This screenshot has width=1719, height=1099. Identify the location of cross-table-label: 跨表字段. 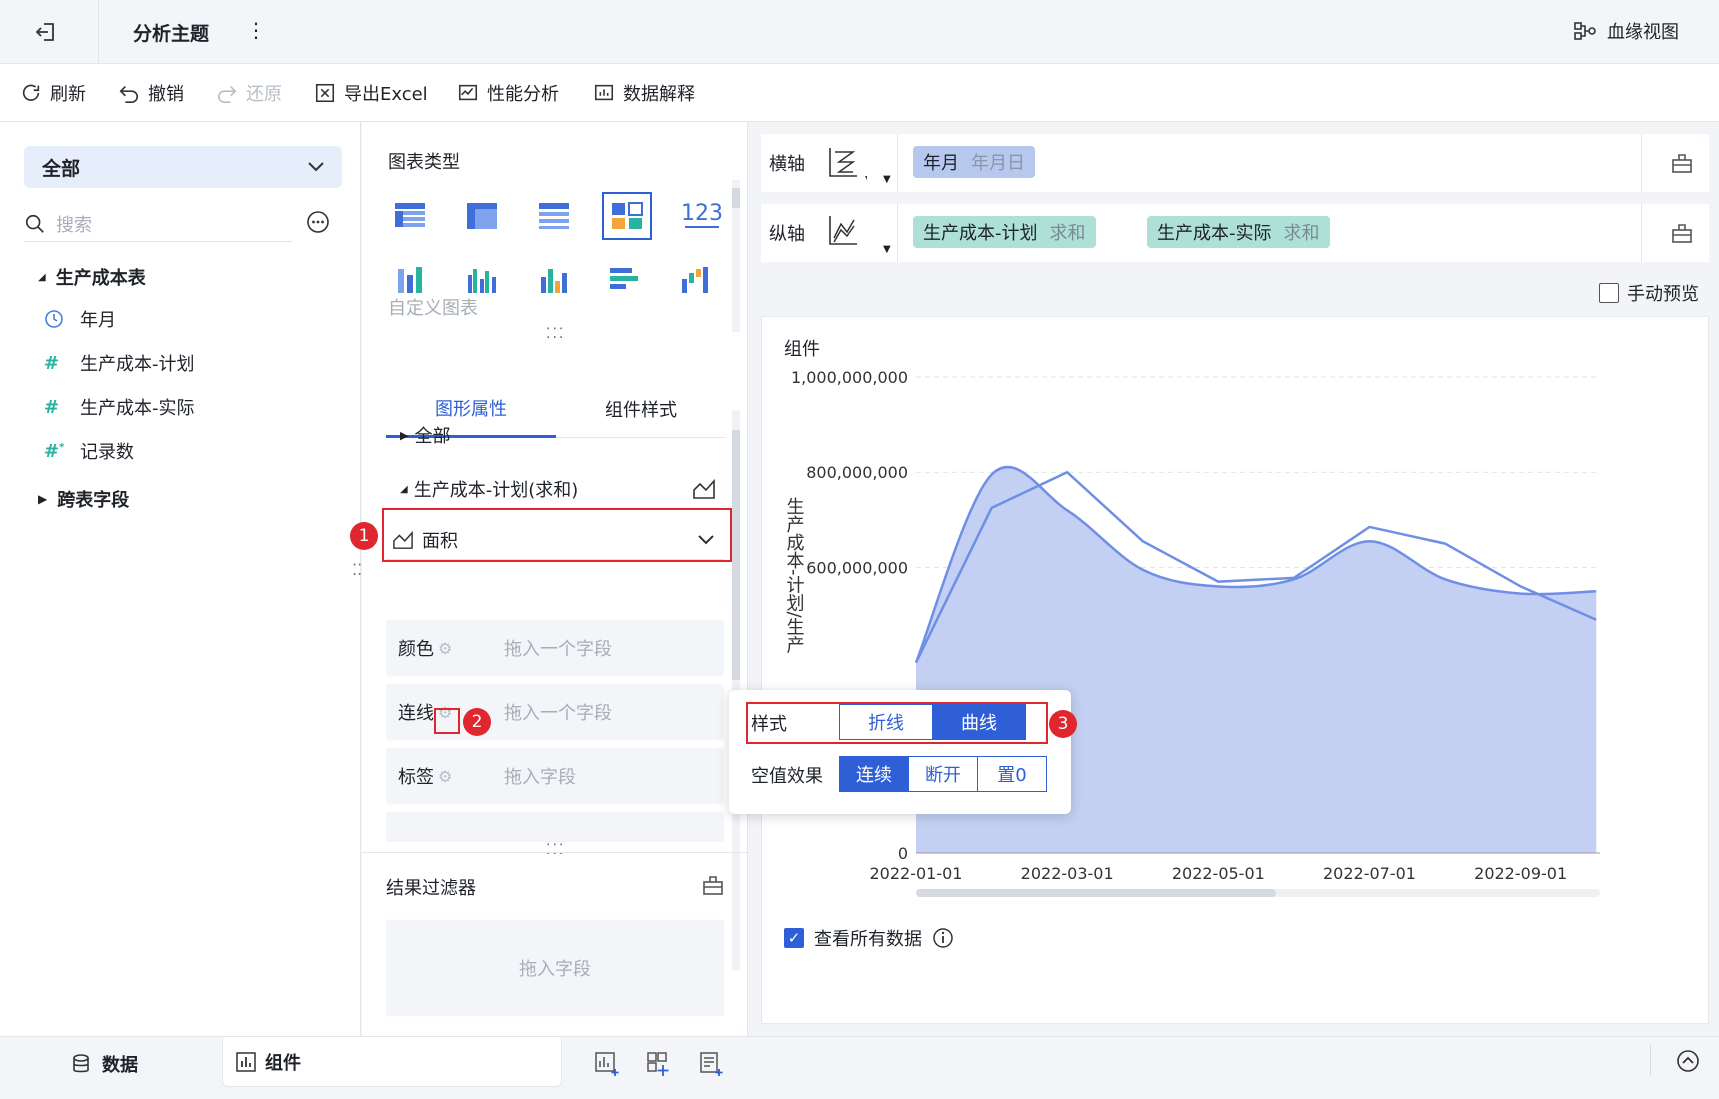
(93, 500).